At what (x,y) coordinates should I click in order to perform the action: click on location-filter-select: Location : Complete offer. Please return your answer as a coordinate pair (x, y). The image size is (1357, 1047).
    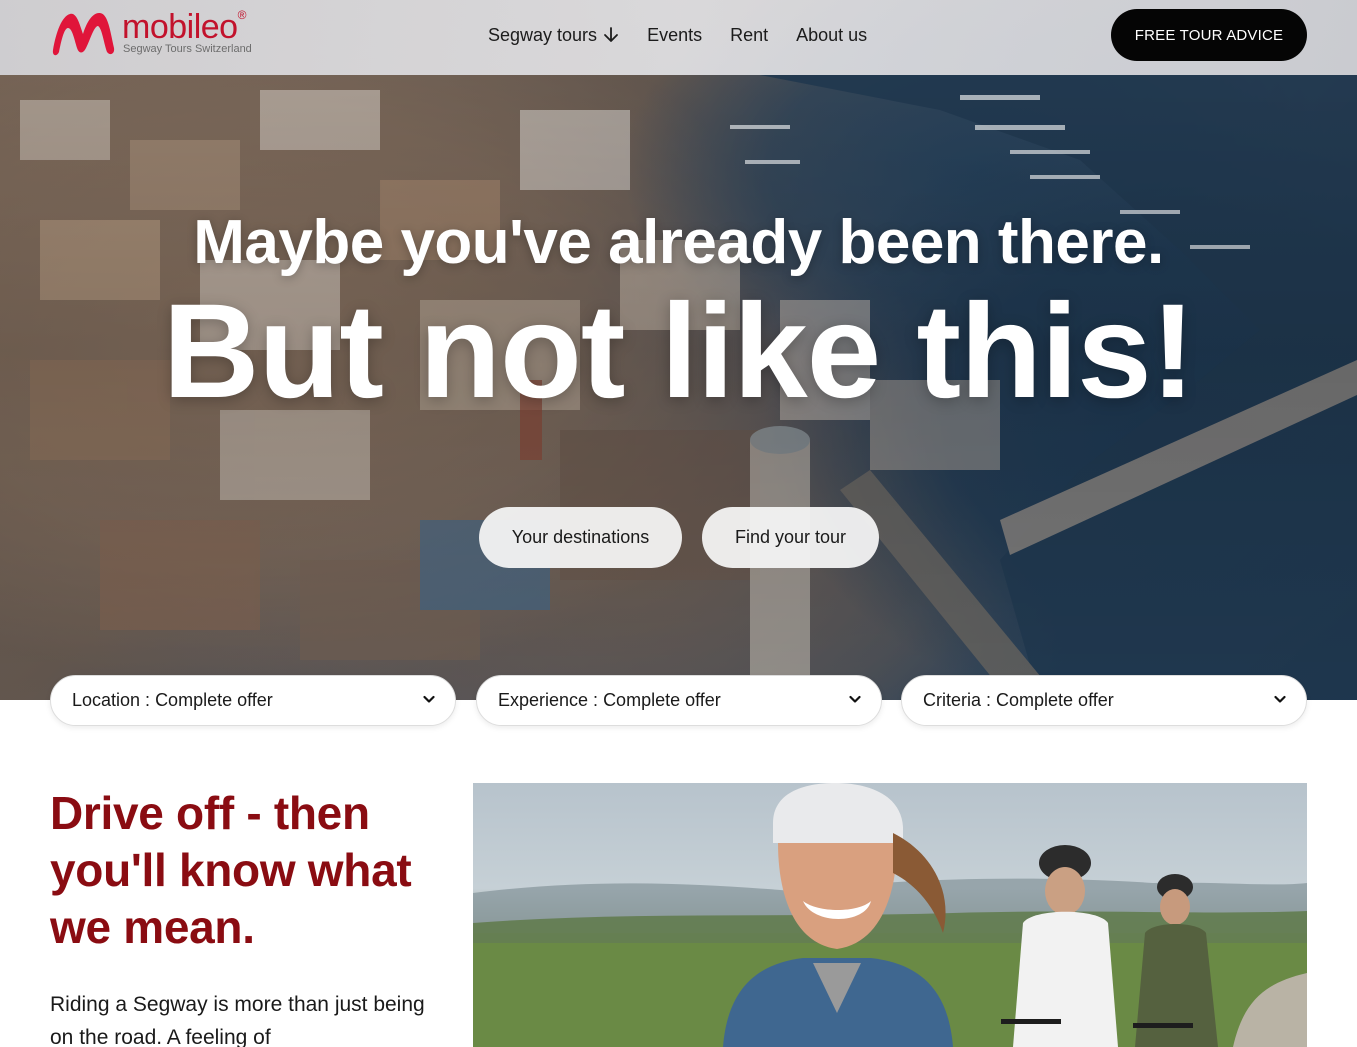
    Looking at the image, I should click on (253, 700).